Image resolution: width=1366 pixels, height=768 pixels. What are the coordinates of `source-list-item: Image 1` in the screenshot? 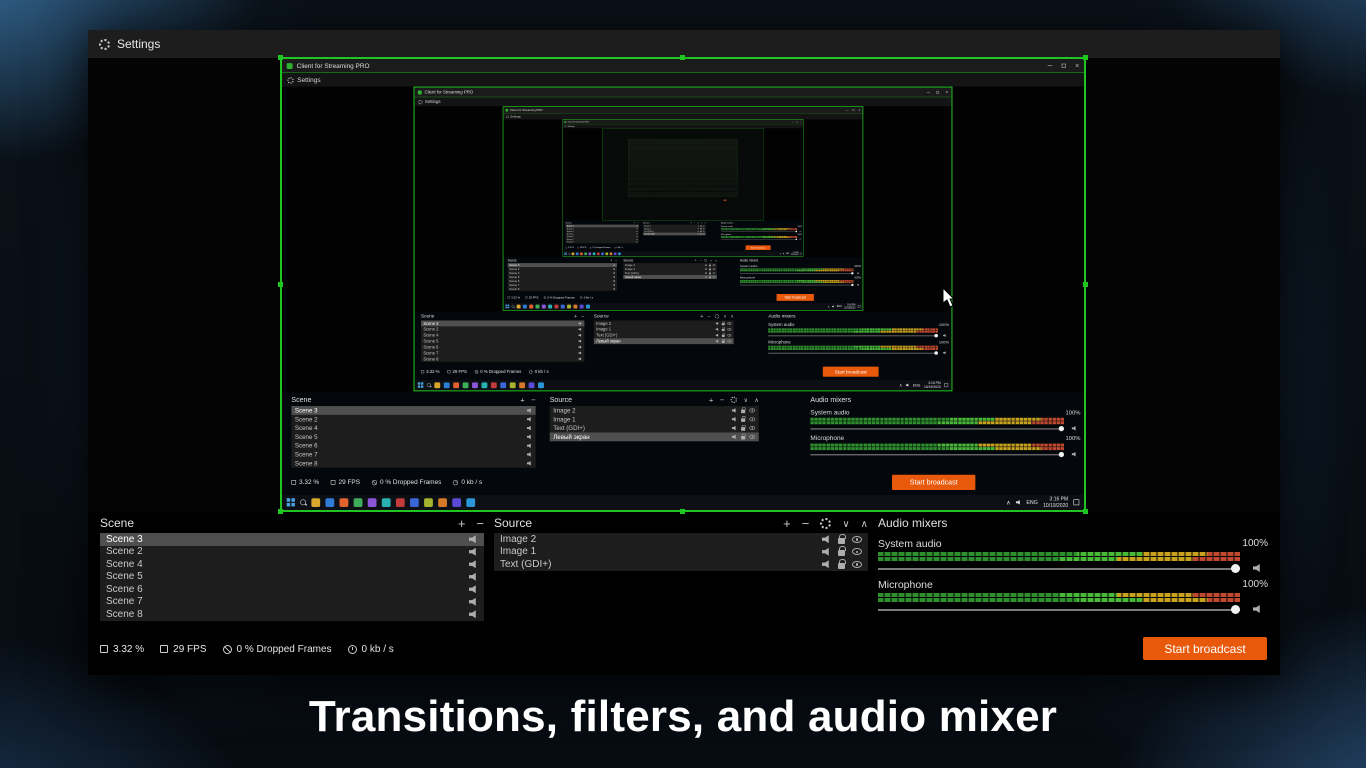 It's located at (681, 552).